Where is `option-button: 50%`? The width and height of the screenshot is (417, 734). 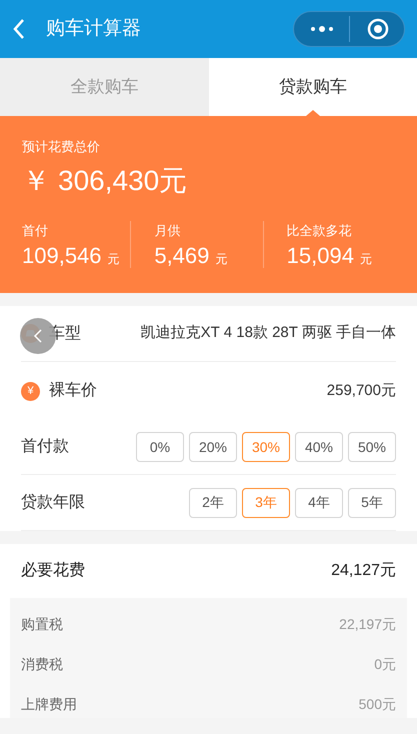
option-button: 50% is located at coordinates (372, 447).